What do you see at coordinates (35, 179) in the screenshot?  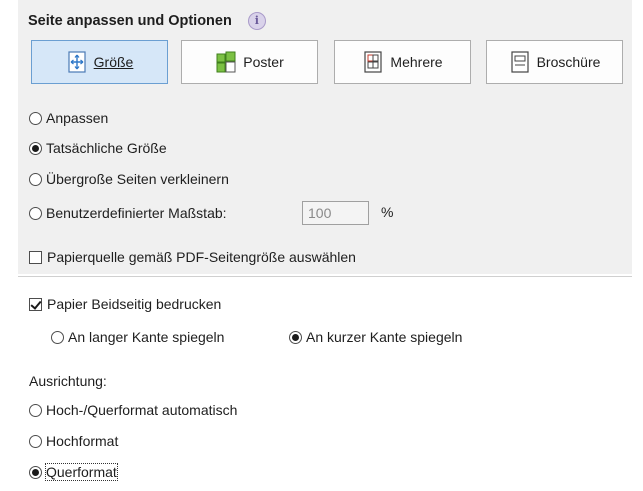 I see `shrink-oversized-radio` at bounding box center [35, 179].